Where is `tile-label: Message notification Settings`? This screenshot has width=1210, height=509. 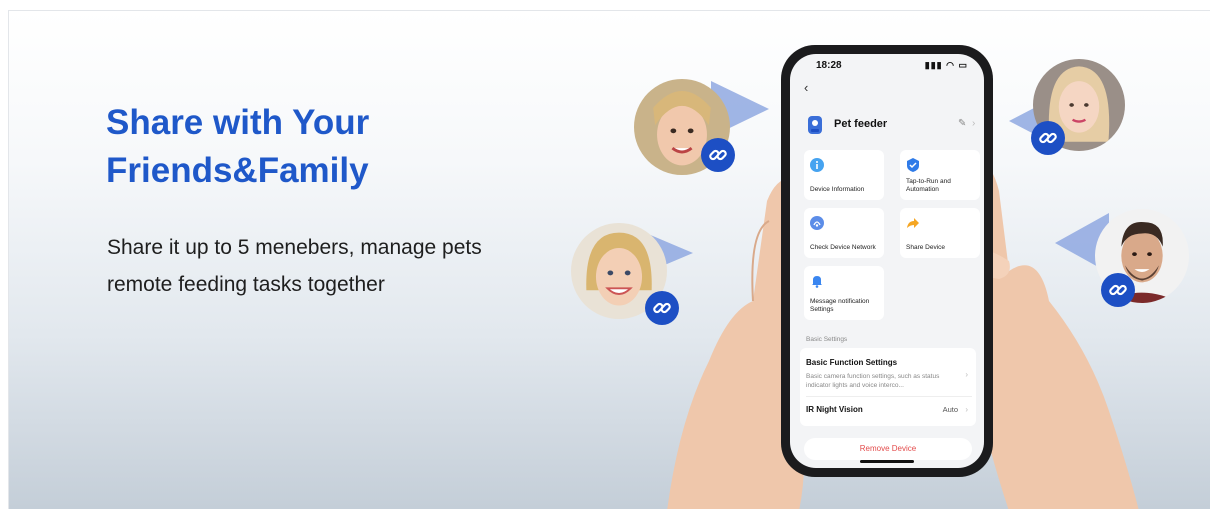 tile-label: Message notification Settings is located at coordinates (840, 305).